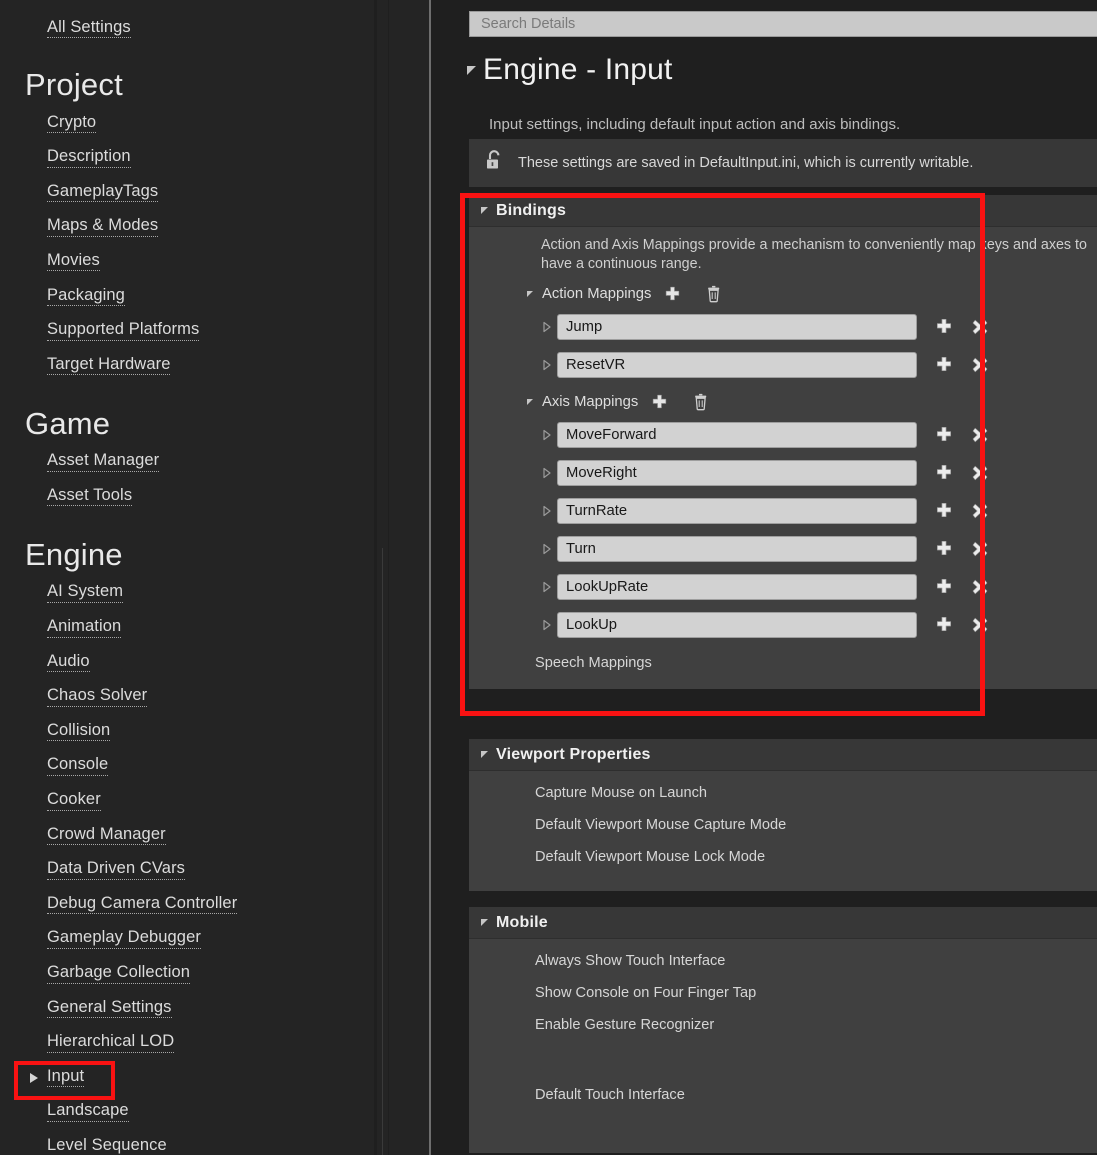 The height and width of the screenshot is (1155, 1097). I want to click on sidebar-item-ai-system: AI System, so click(85, 593).